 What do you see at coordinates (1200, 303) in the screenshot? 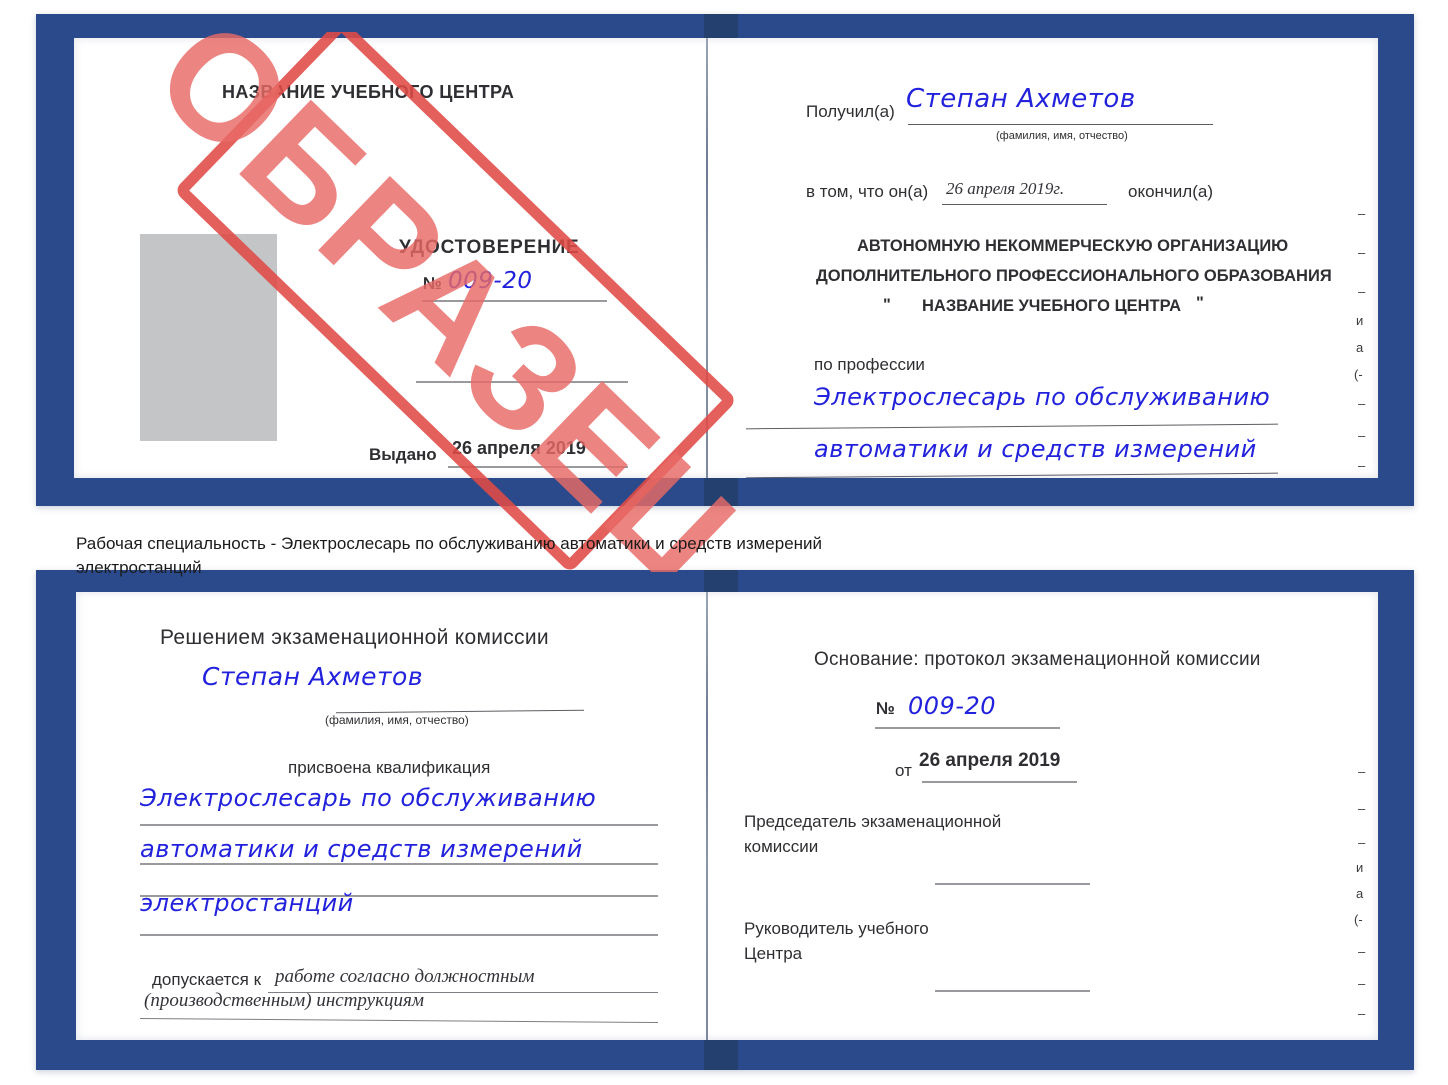
I see `organization-quote-close: "` at bounding box center [1200, 303].